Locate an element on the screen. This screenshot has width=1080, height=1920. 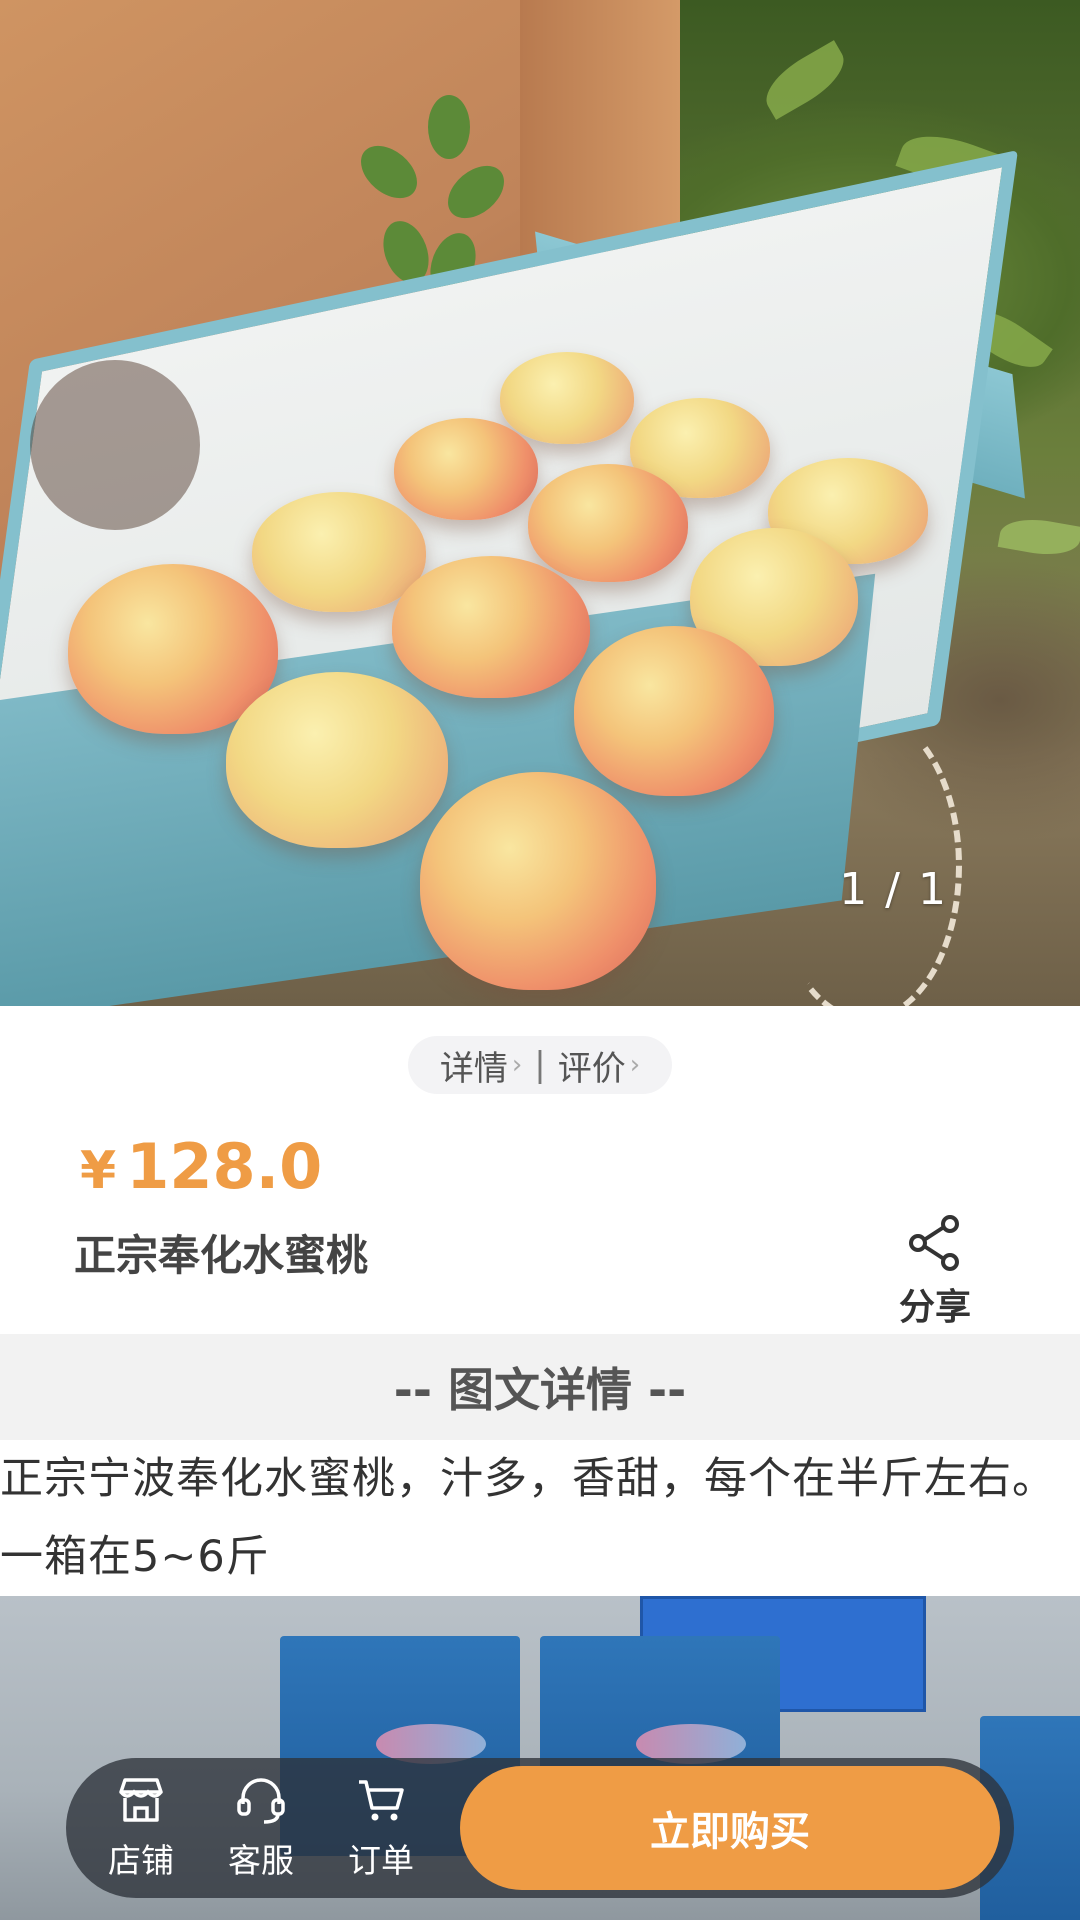
store-icon is located at coordinates (141, 1800).